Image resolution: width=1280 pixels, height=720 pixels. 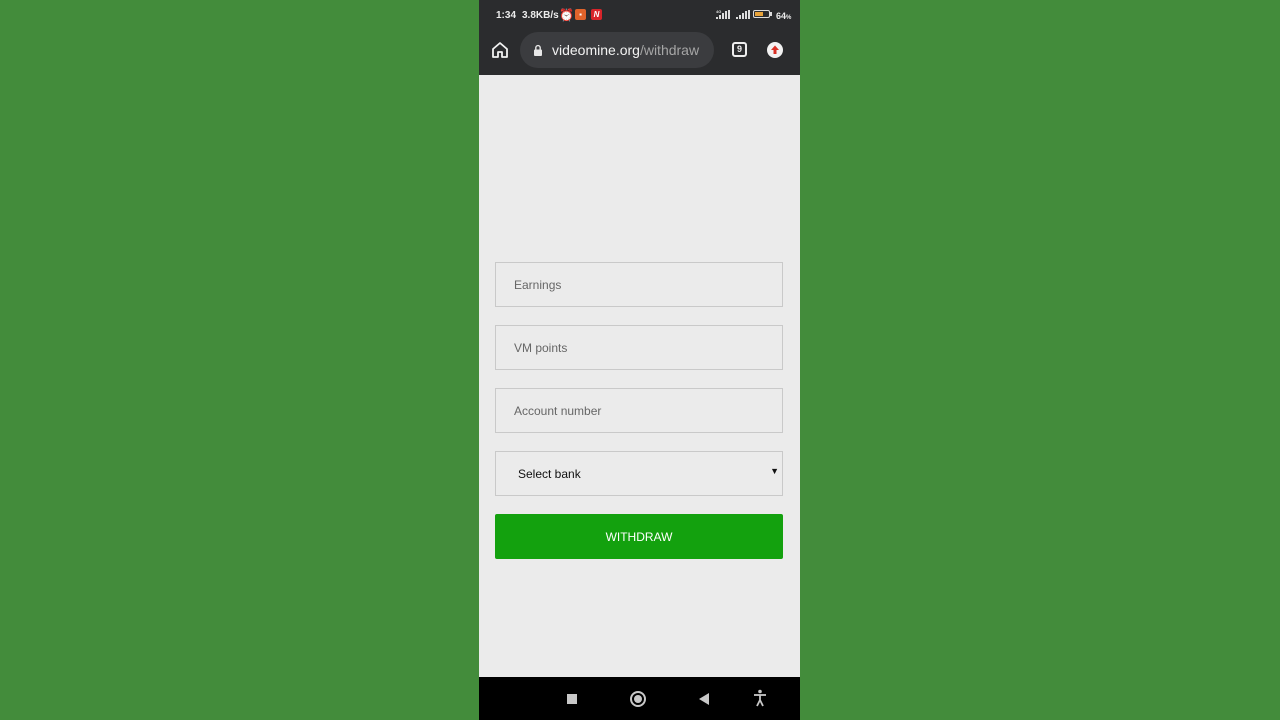 I want to click on back-icon, so click(x=704, y=699).